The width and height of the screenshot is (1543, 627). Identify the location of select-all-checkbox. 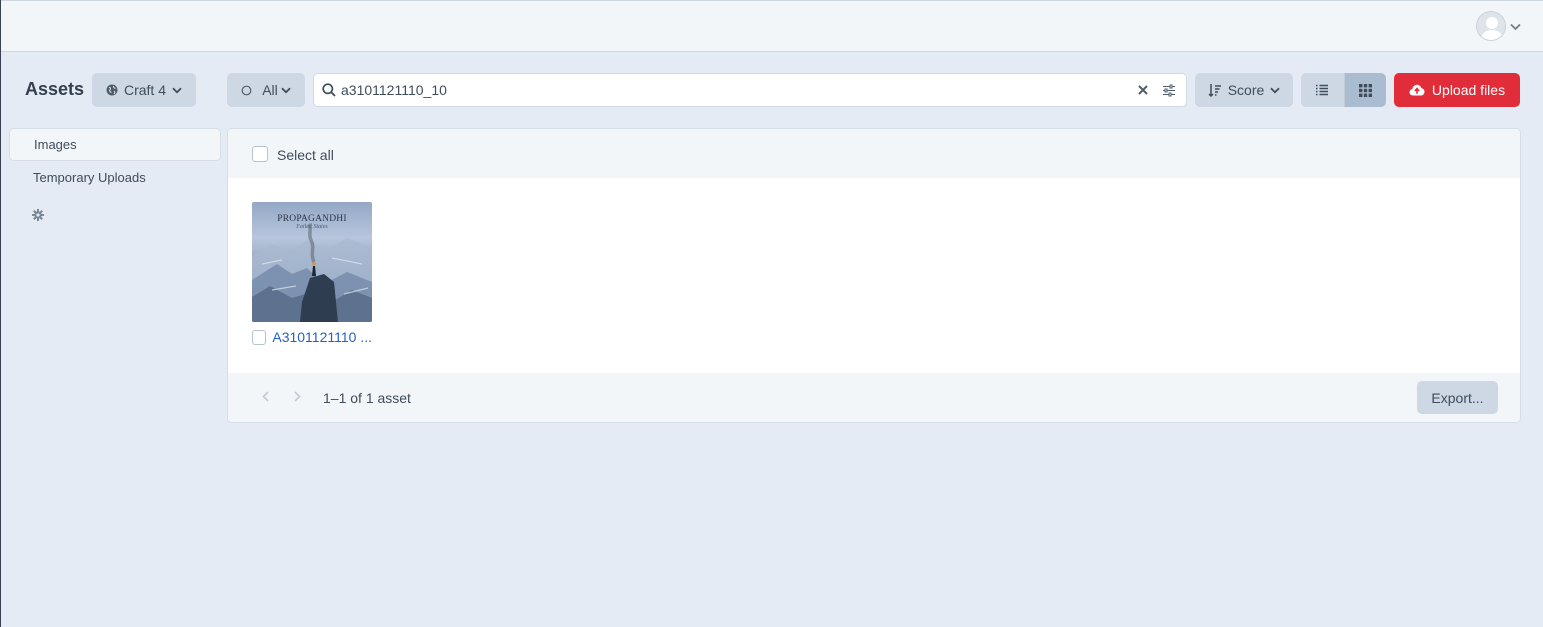
(260, 153).